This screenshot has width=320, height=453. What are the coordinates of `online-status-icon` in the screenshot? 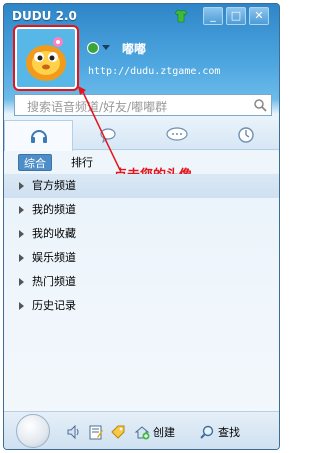 It's located at (93, 48).